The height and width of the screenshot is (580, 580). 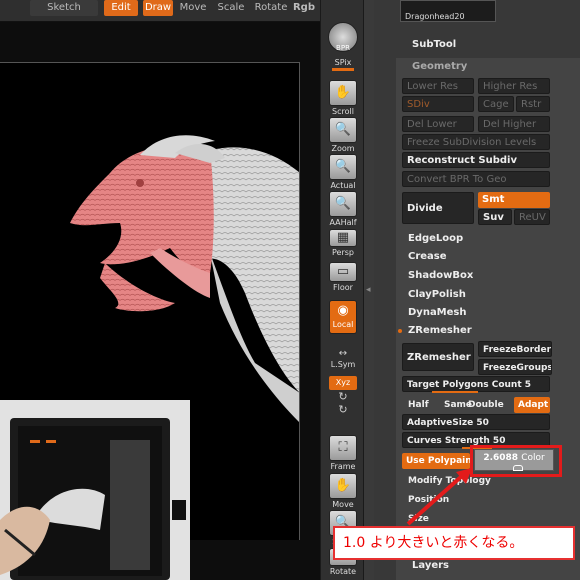 I want to click on persp-grid-icon: ▦, so click(x=343, y=238).